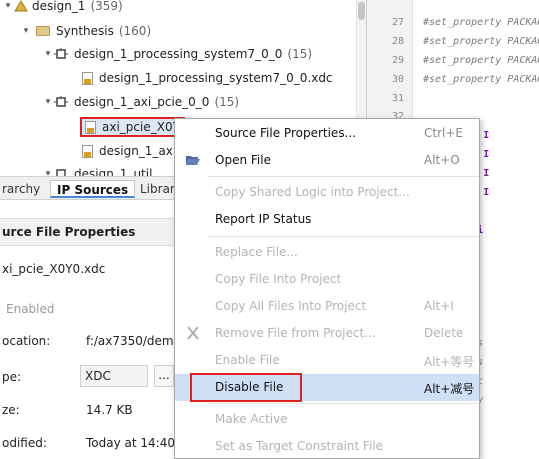 The width and height of the screenshot is (539, 459). I want to click on folder-open-icon, so click(193, 160).